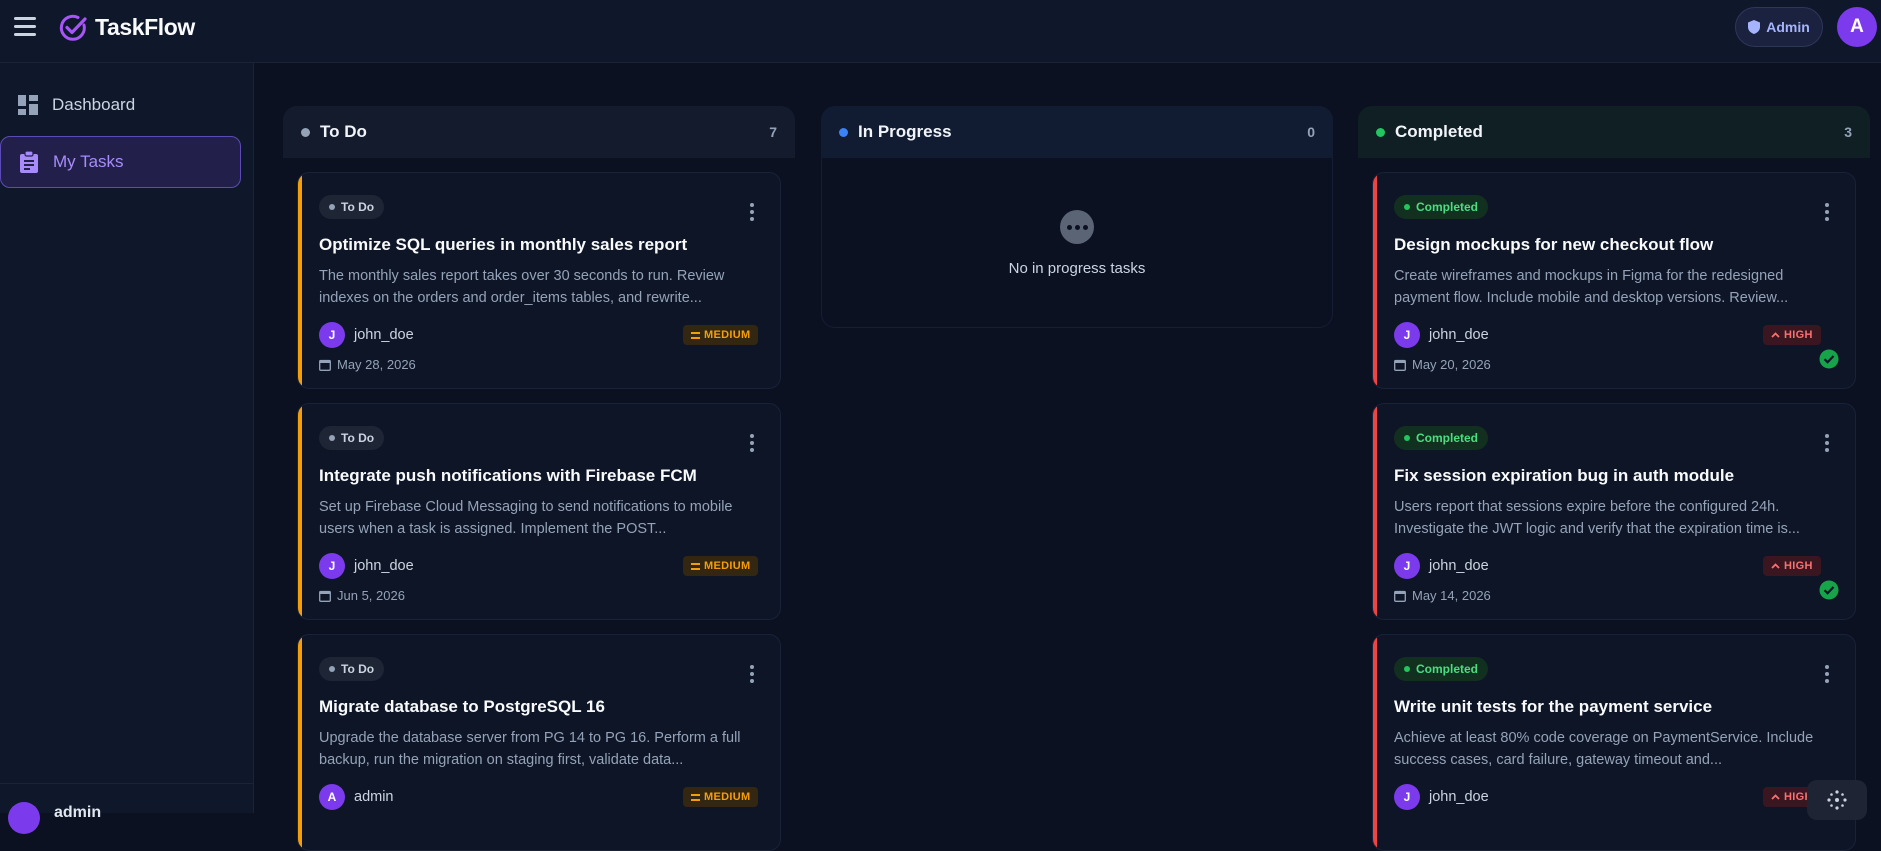  What do you see at coordinates (28, 105) in the screenshot?
I see `dashboard-icon` at bounding box center [28, 105].